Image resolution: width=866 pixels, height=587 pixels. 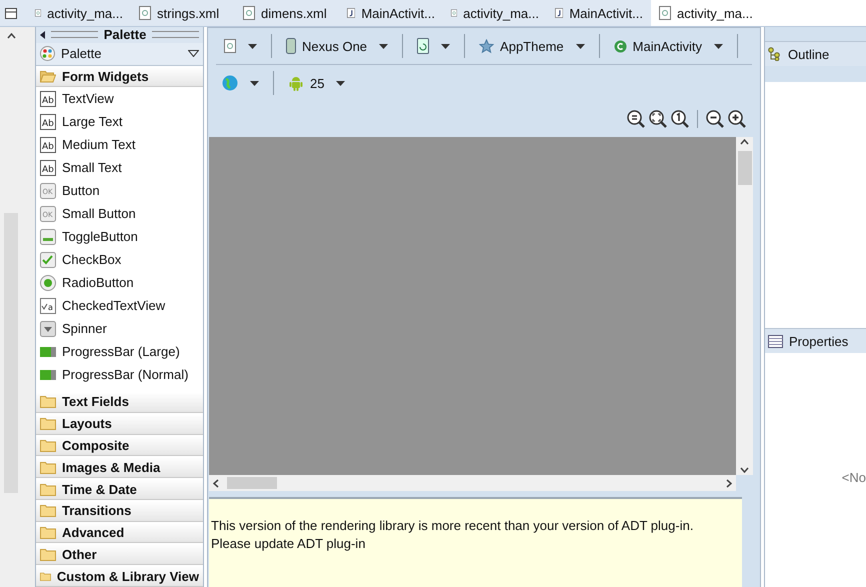 I want to click on open-folder-icon, so click(x=48, y=76).